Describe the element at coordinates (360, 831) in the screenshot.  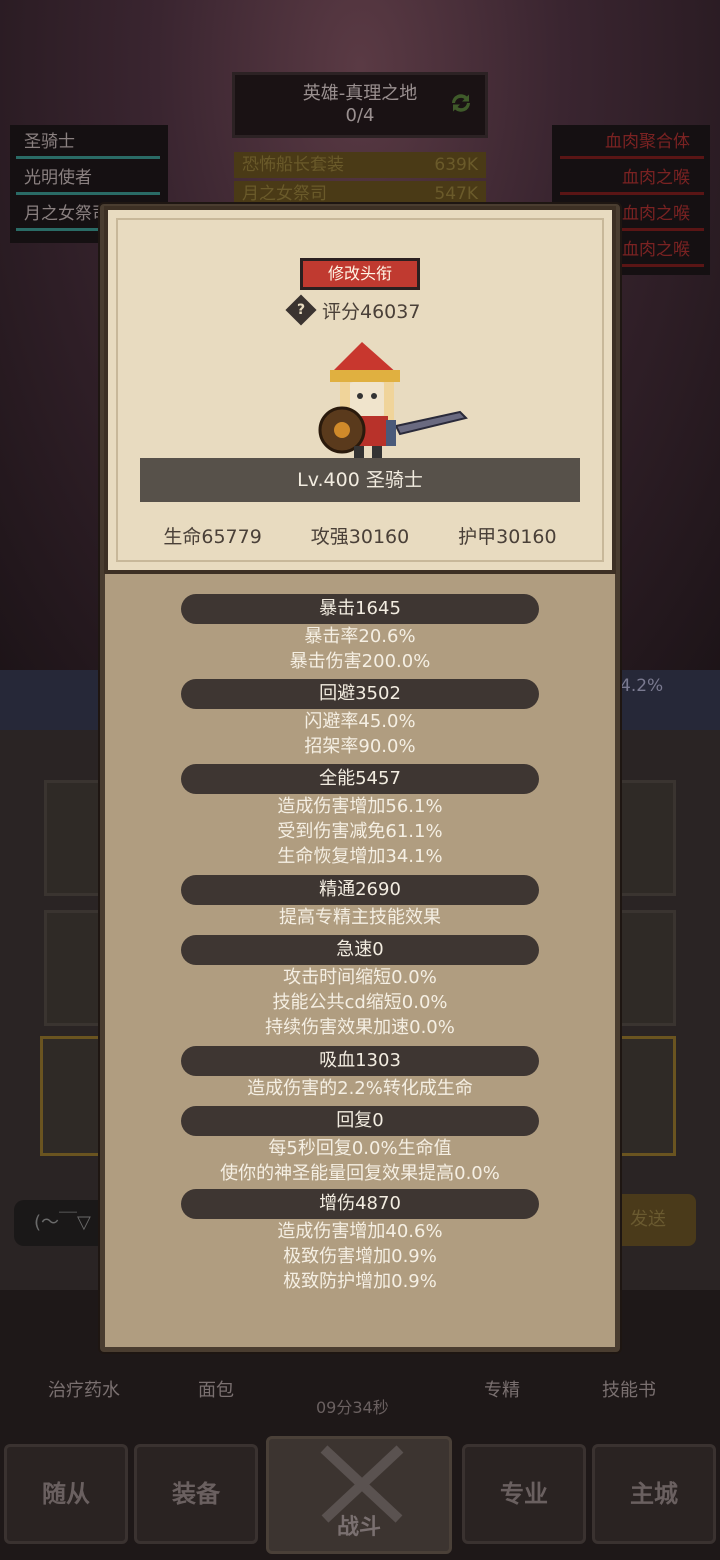
I see `stat-line: 受到伤害减免61.1%` at that location.